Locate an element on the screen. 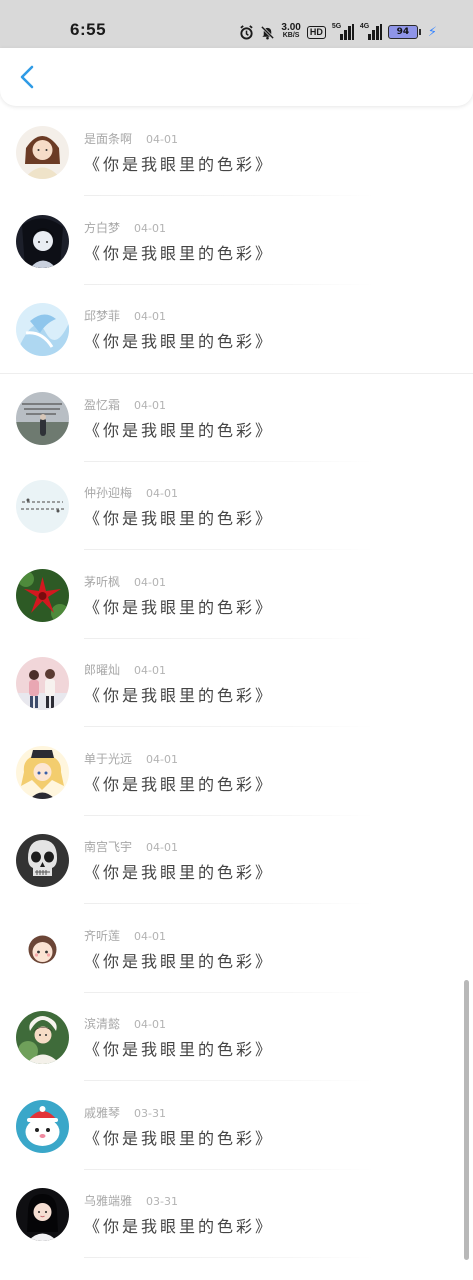 This screenshot has height=1280, width=473. user-name: 郎曜灿 is located at coordinates (102, 670).